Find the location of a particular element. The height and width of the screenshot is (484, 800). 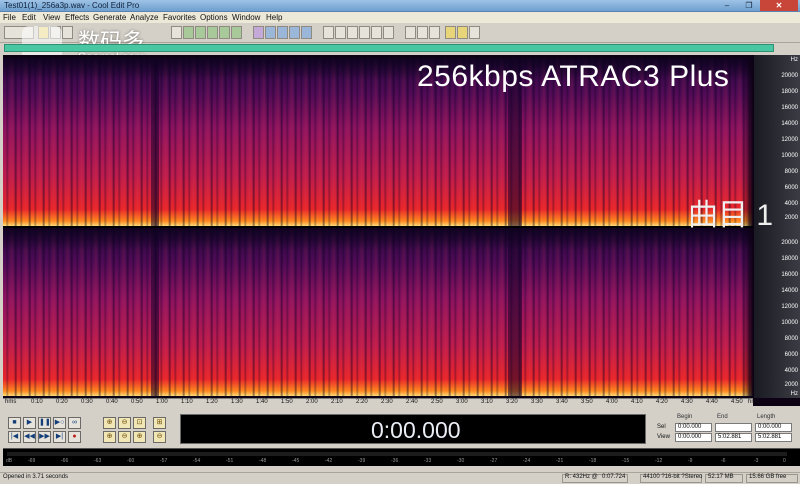

time-label: 1:30 is located at coordinates (237, 402).